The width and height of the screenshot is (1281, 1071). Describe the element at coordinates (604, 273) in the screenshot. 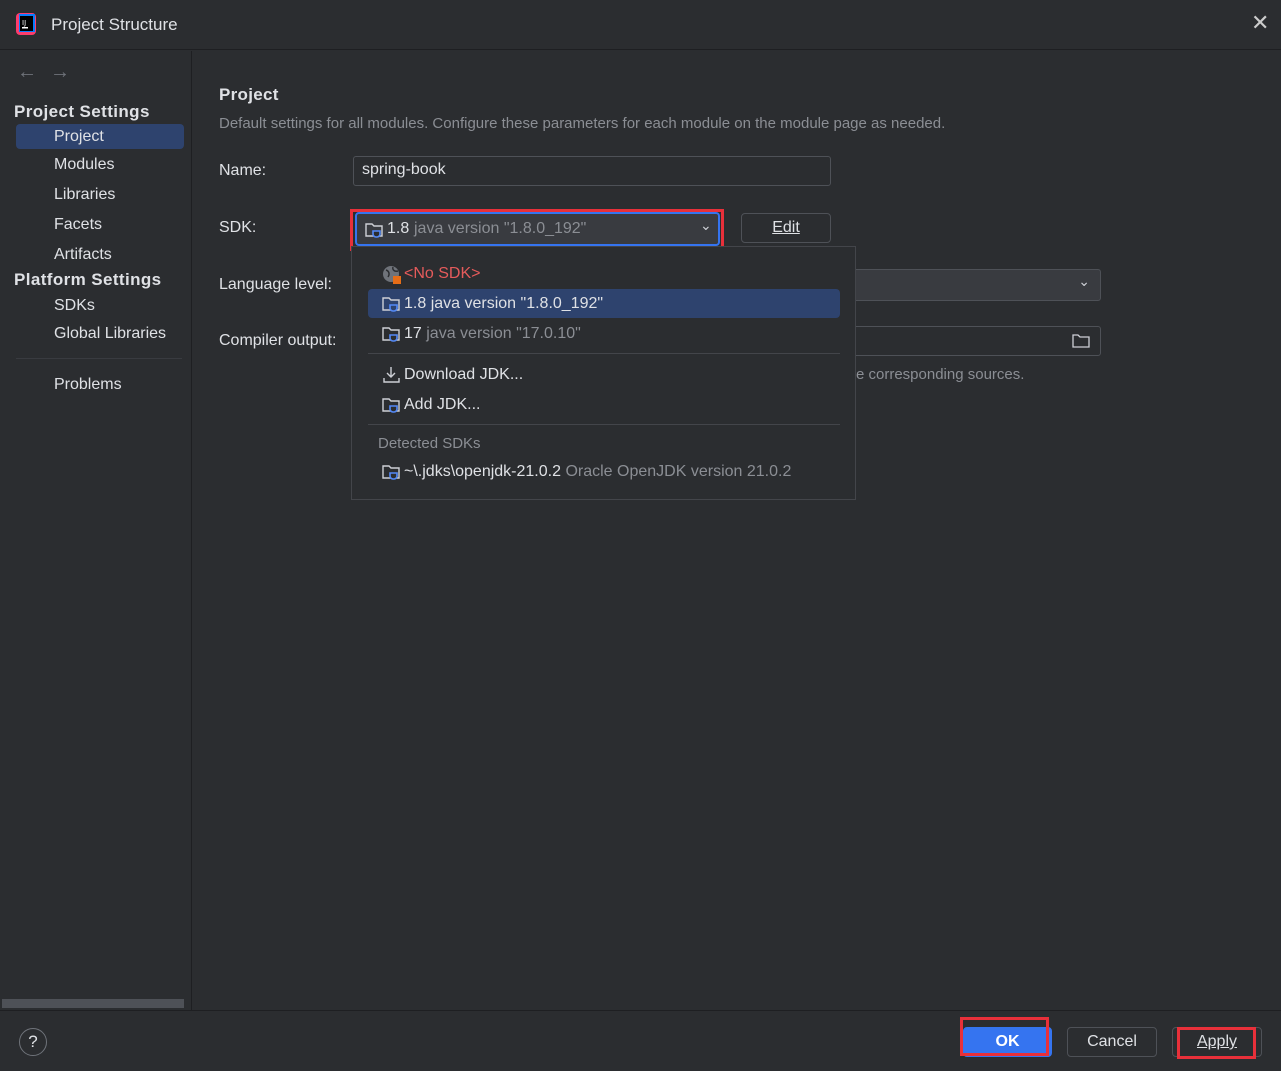

I see `no-sdk-option: <No SDK>` at that location.